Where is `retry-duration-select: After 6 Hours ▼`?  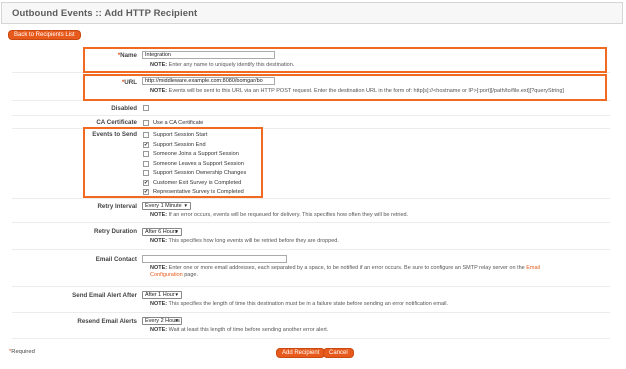
retry-duration-select: After 6 Hours ▼ is located at coordinates (162, 232).